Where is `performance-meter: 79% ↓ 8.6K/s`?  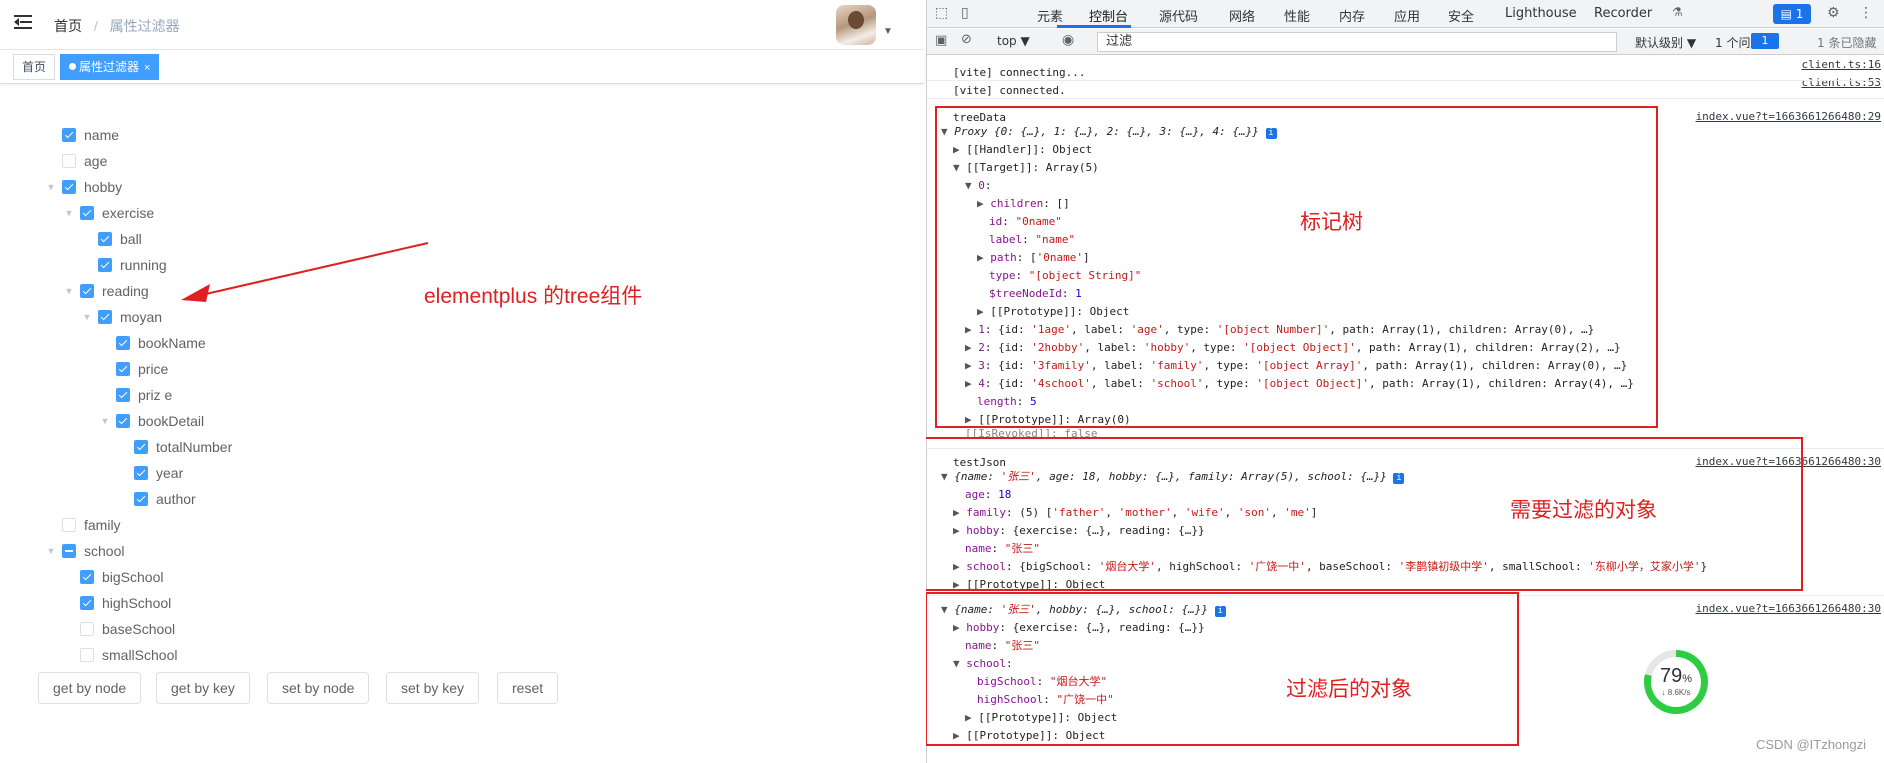
performance-meter: 79% ↓ 8.6K/s is located at coordinates (1676, 682).